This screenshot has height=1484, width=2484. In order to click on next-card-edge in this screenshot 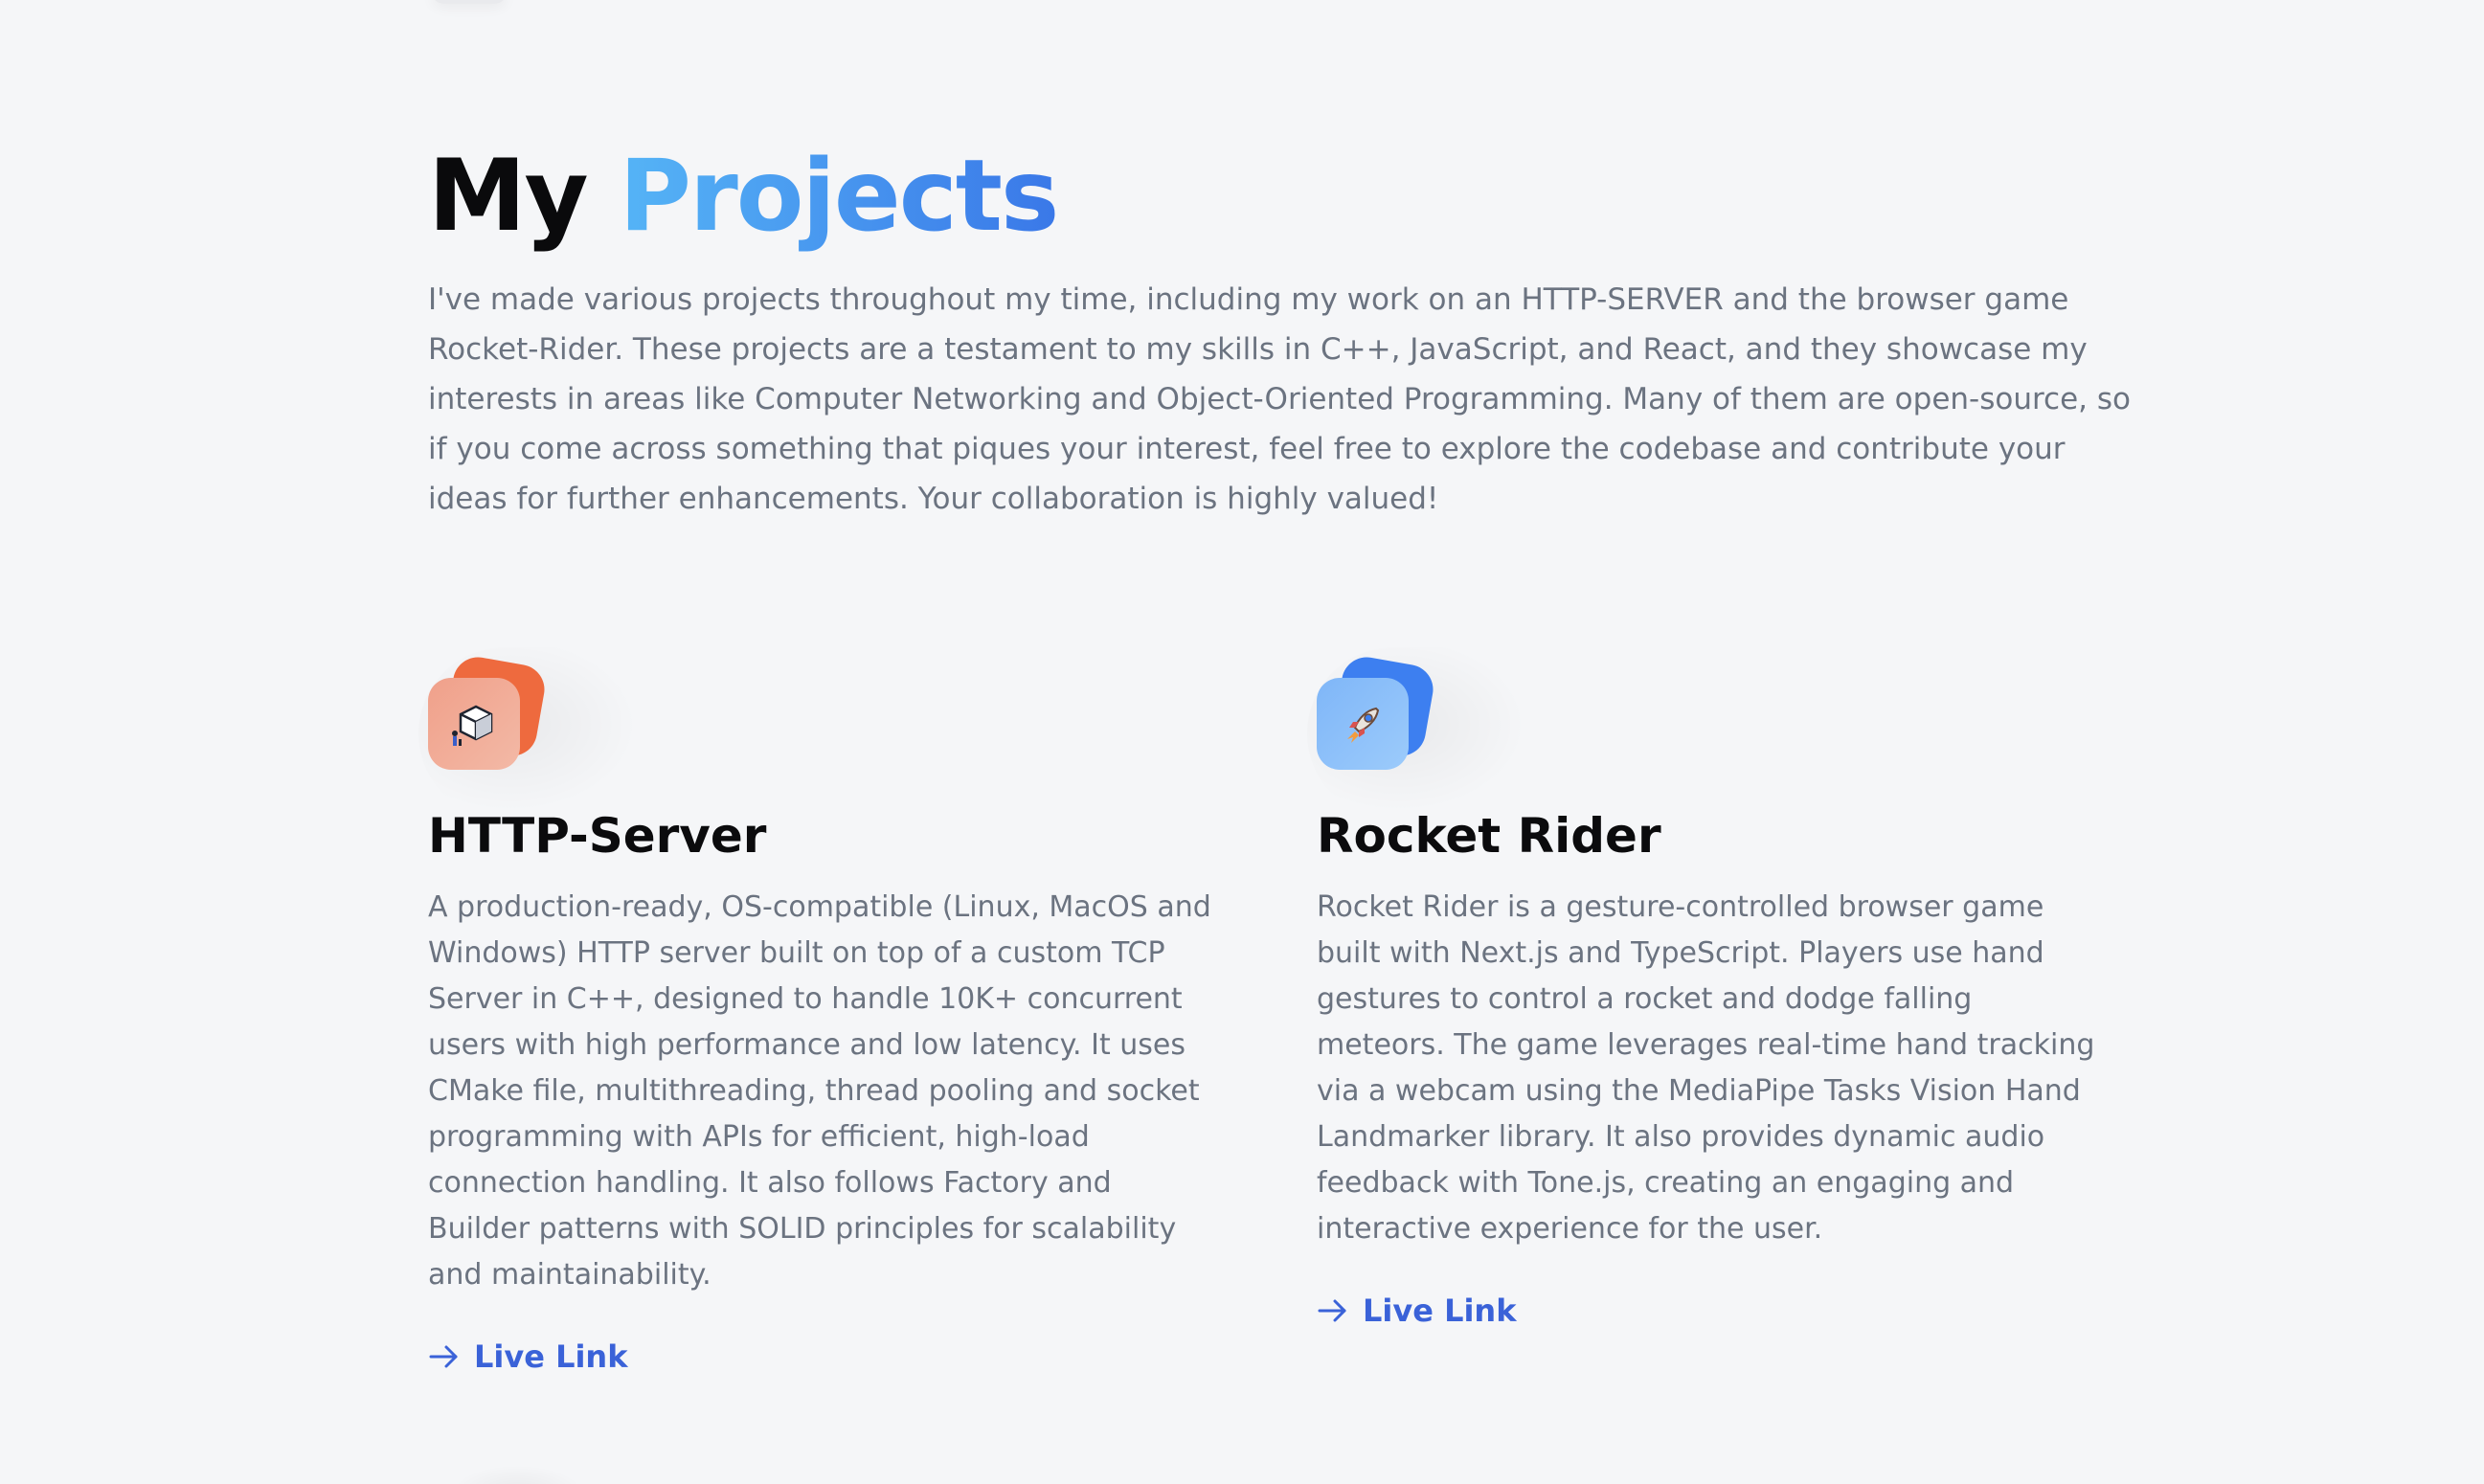, I will do `click(517, 1474)`.